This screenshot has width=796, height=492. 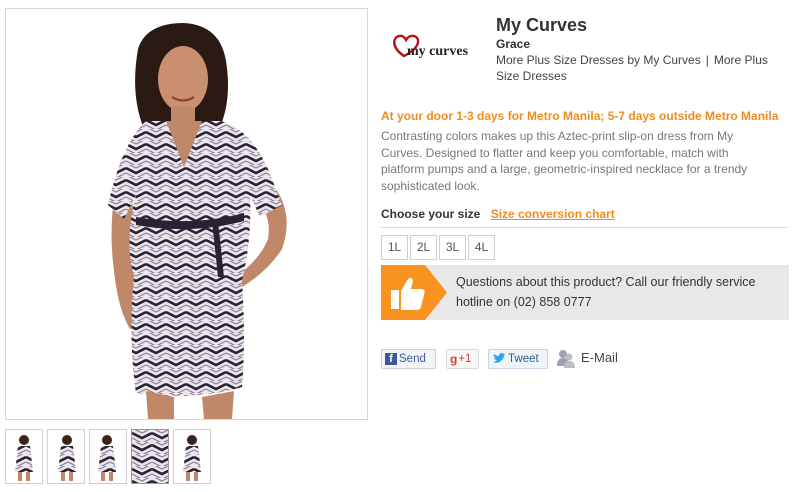 What do you see at coordinates (394, 247) in the screenshot?
I see `size-option-1l: 1L` at bounding box center [394, 247].